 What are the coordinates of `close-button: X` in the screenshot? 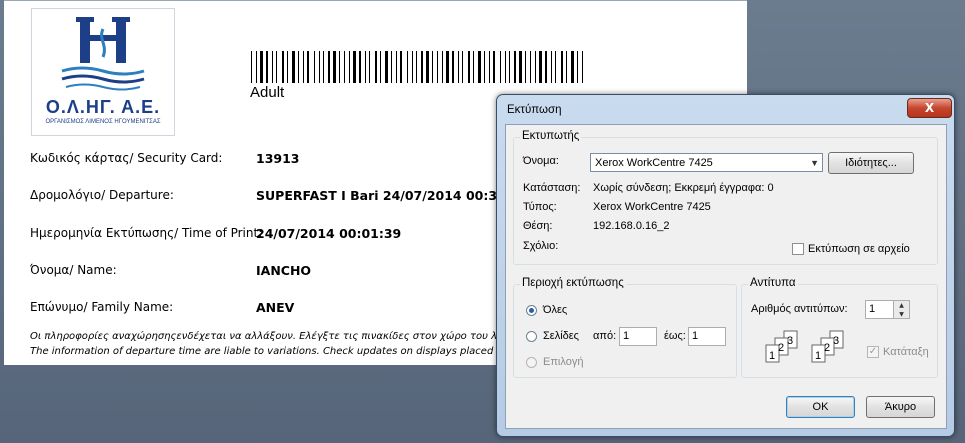 It's located at (929, 108).